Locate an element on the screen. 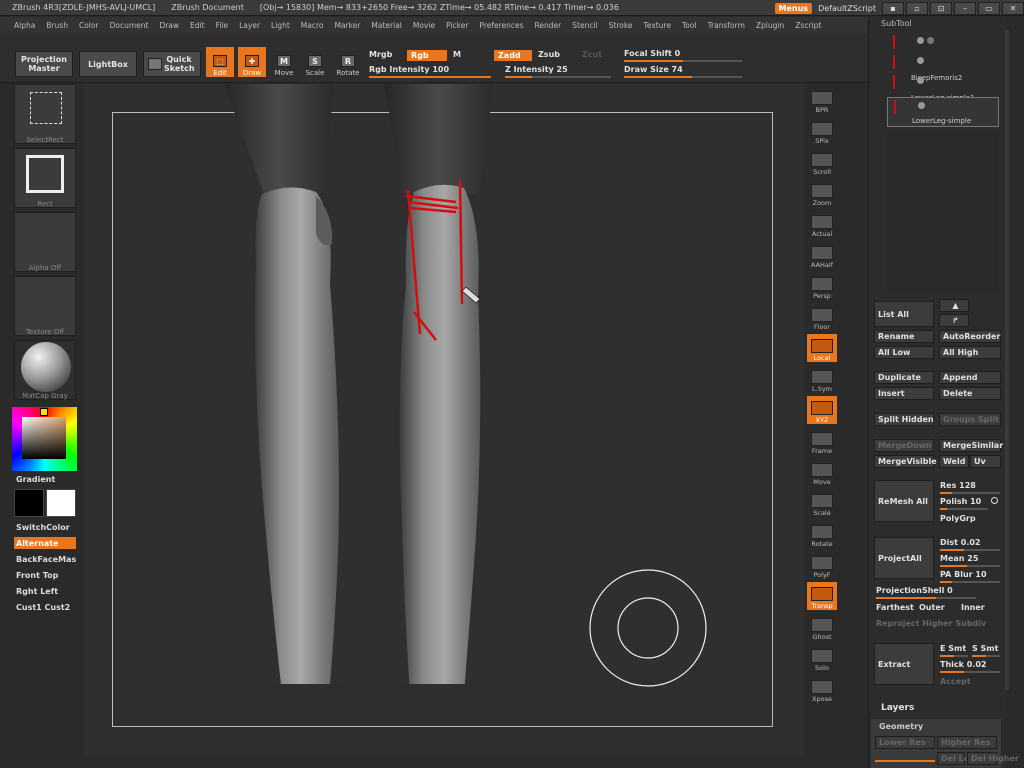 This screenshot has height=768, width=1024. move-button: M Move is located at coordinates (284, 62).